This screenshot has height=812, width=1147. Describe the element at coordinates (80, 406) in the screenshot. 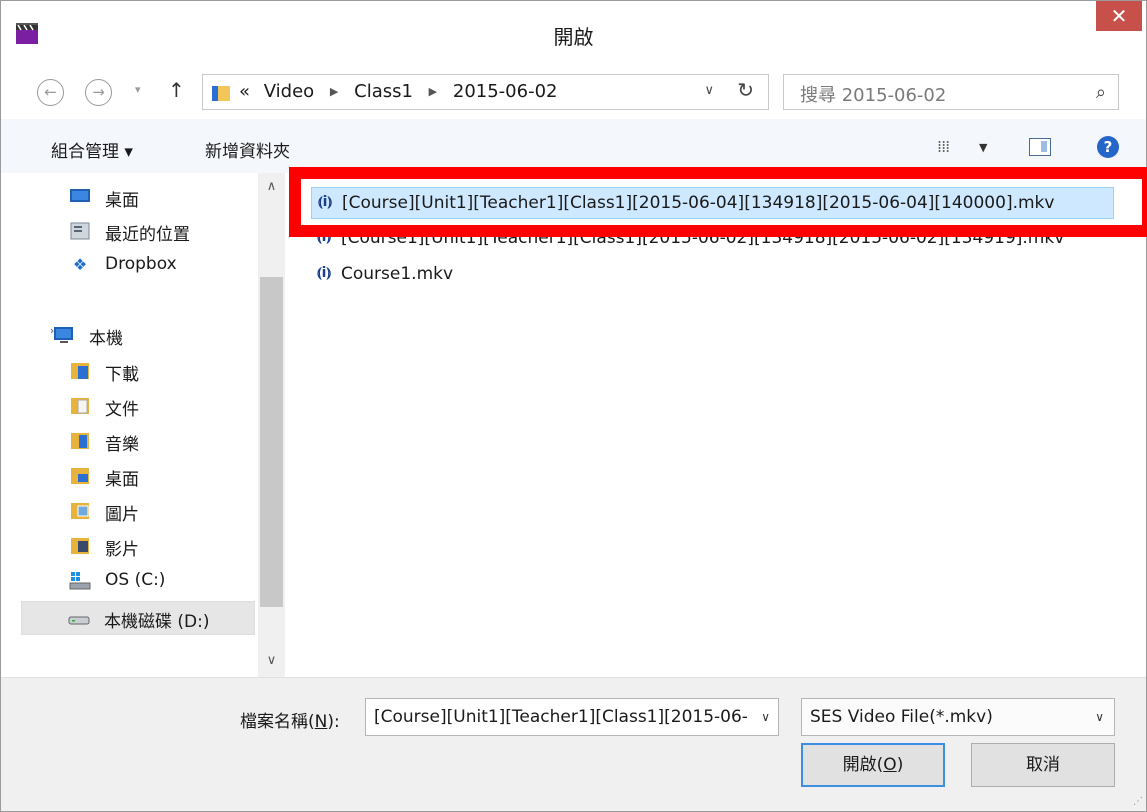

I see `documents-folder-icon` at that location.